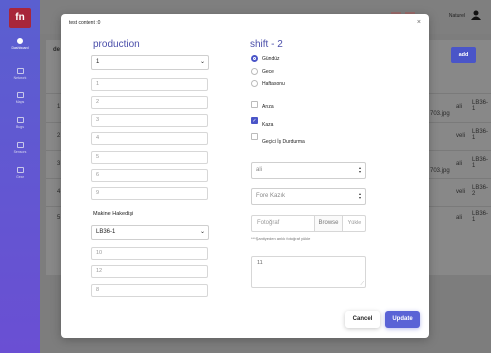  Describe the element at coordinates (20, 48) in the screenshot. I see `sidebar-item-label: Dashboard` at that location.